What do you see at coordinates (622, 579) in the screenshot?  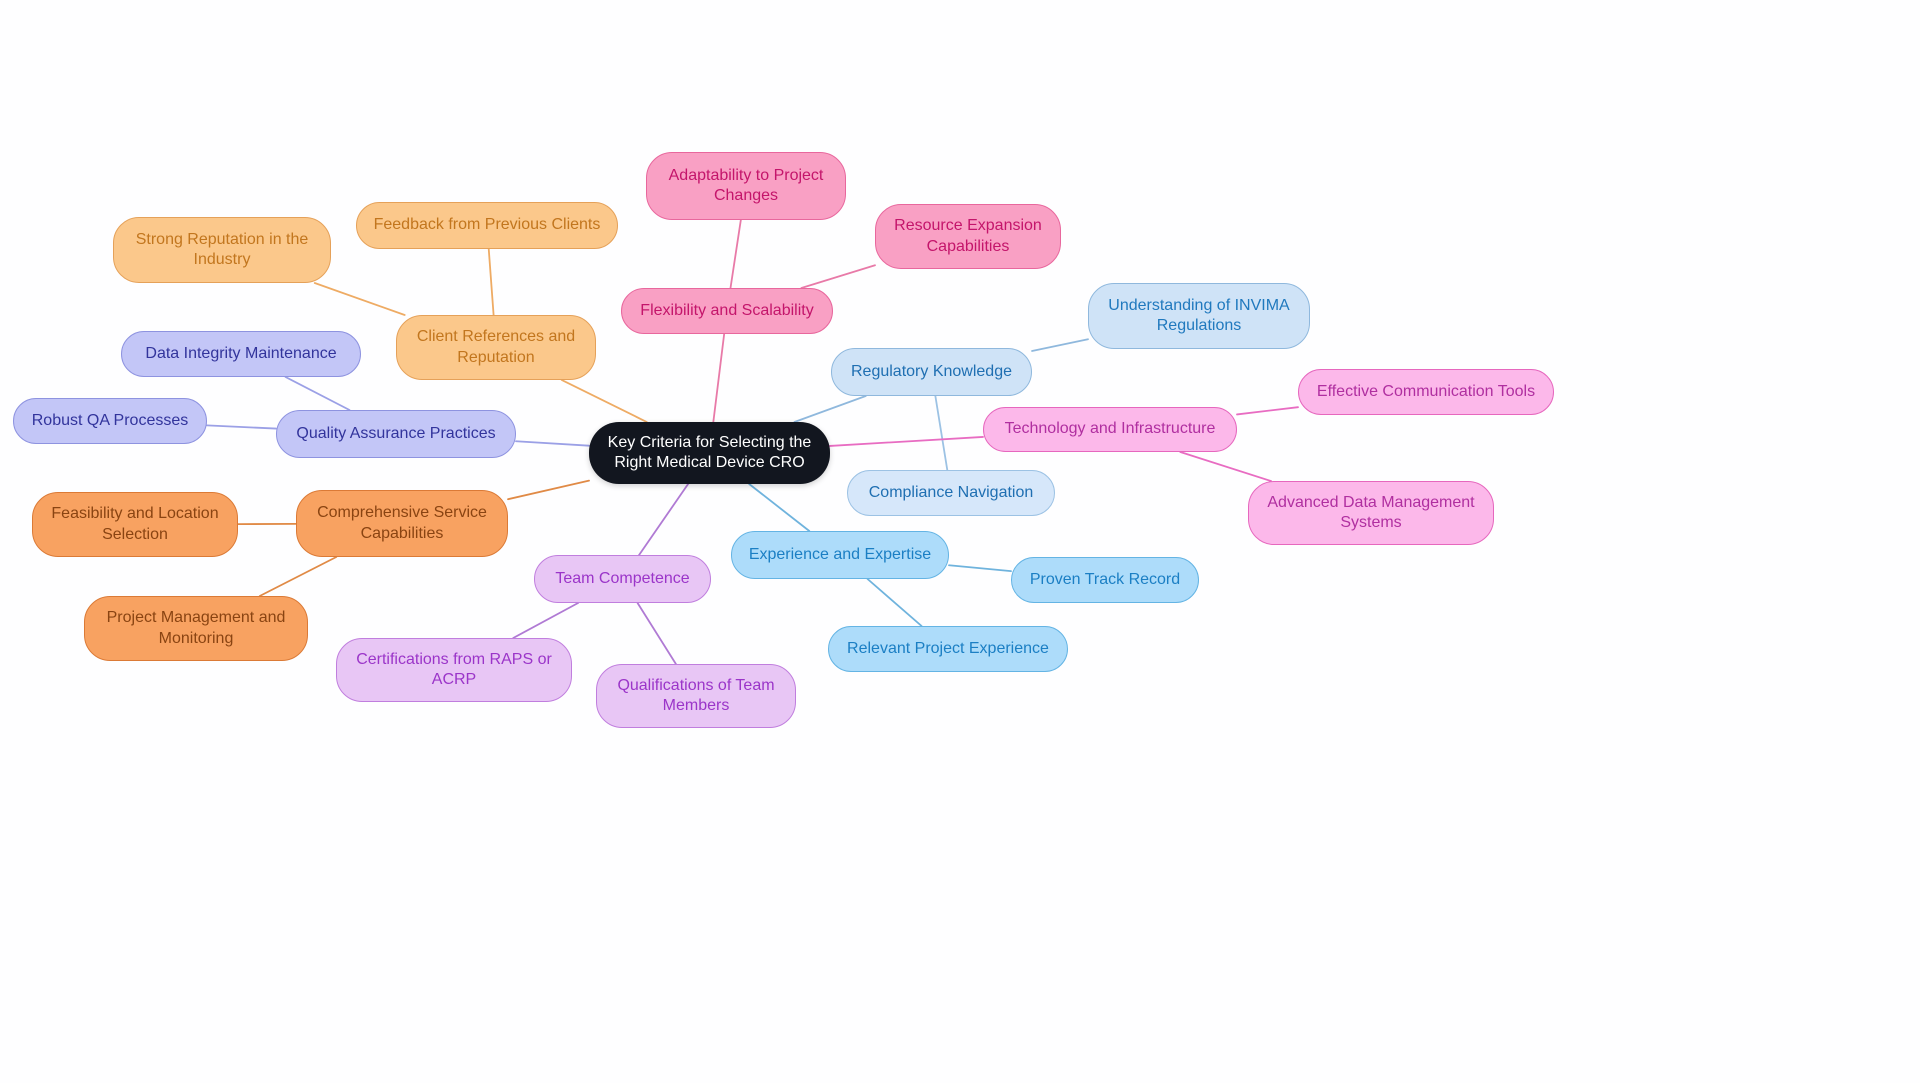 I see `mindmap-node-team-competence: Team Competence` at bounding box center [622, 579].